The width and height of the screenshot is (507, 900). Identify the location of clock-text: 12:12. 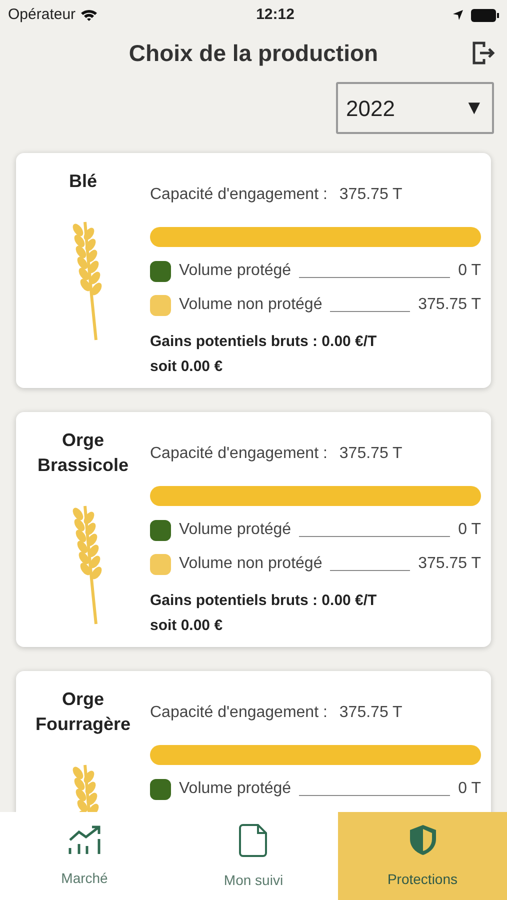
(275, 14).